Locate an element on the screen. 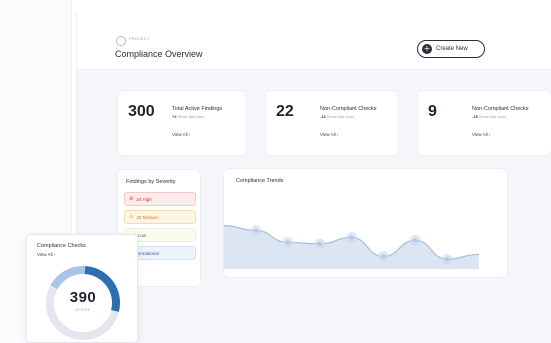  trend-chart is located at coordinates (352, 247).